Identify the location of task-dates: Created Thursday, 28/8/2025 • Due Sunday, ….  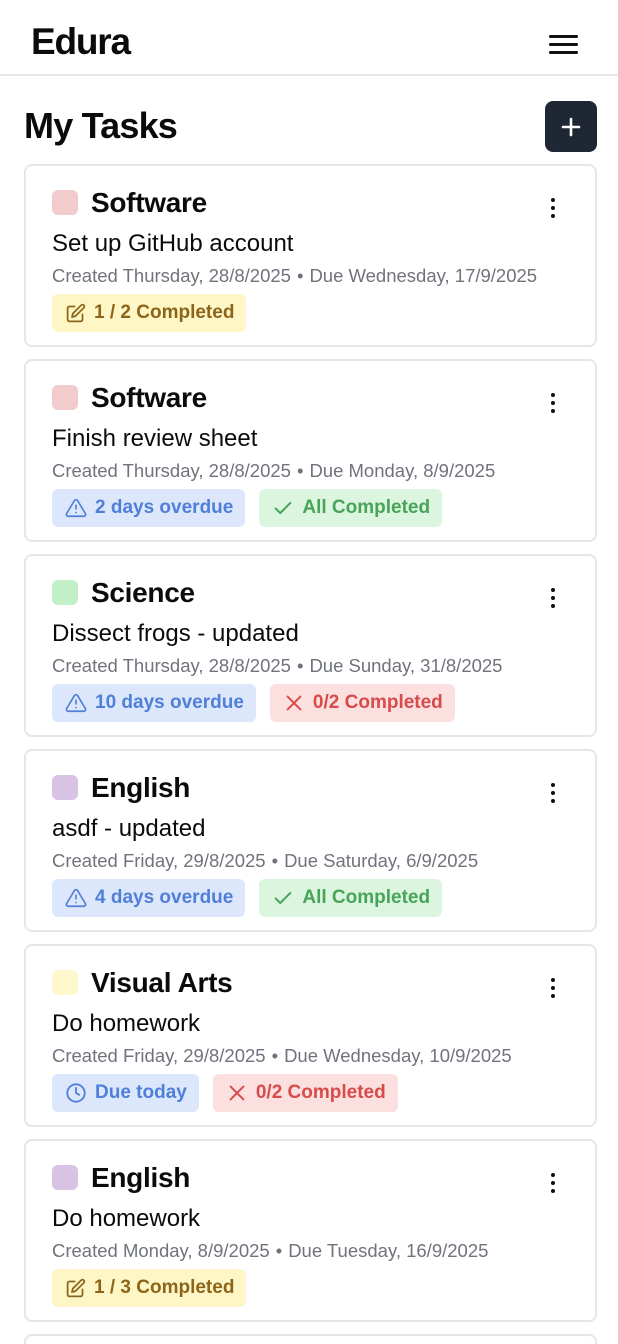
(277, 666).